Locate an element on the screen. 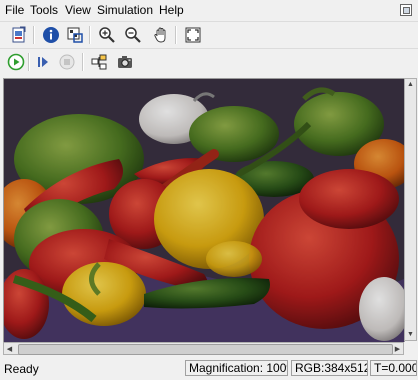  print-to-figure-button is located at coordinates (19, 35).